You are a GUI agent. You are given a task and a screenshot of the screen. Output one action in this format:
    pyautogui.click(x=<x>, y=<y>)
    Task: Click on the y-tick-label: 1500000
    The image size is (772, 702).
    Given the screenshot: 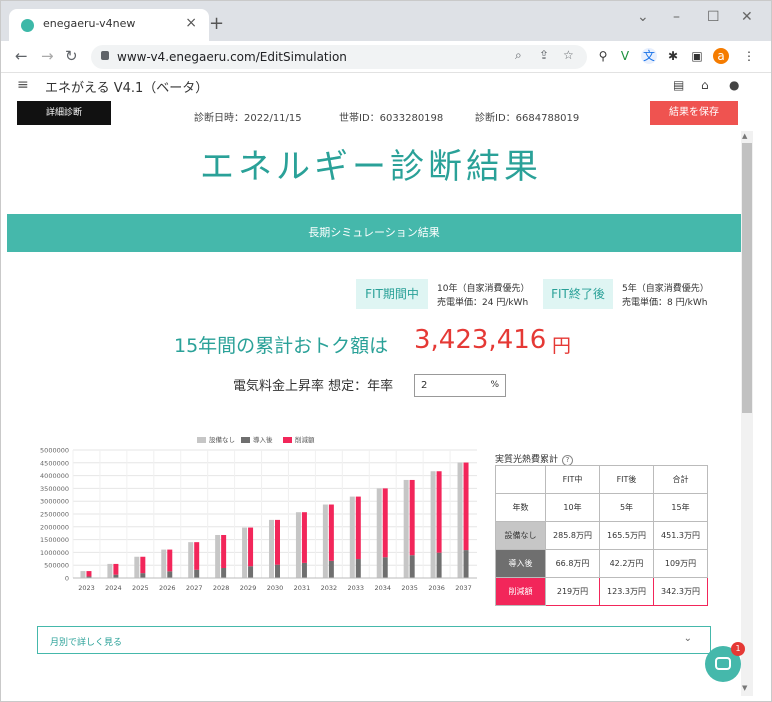 What is the action you would take?
    pyautogui.click(x=54, y=540)
    